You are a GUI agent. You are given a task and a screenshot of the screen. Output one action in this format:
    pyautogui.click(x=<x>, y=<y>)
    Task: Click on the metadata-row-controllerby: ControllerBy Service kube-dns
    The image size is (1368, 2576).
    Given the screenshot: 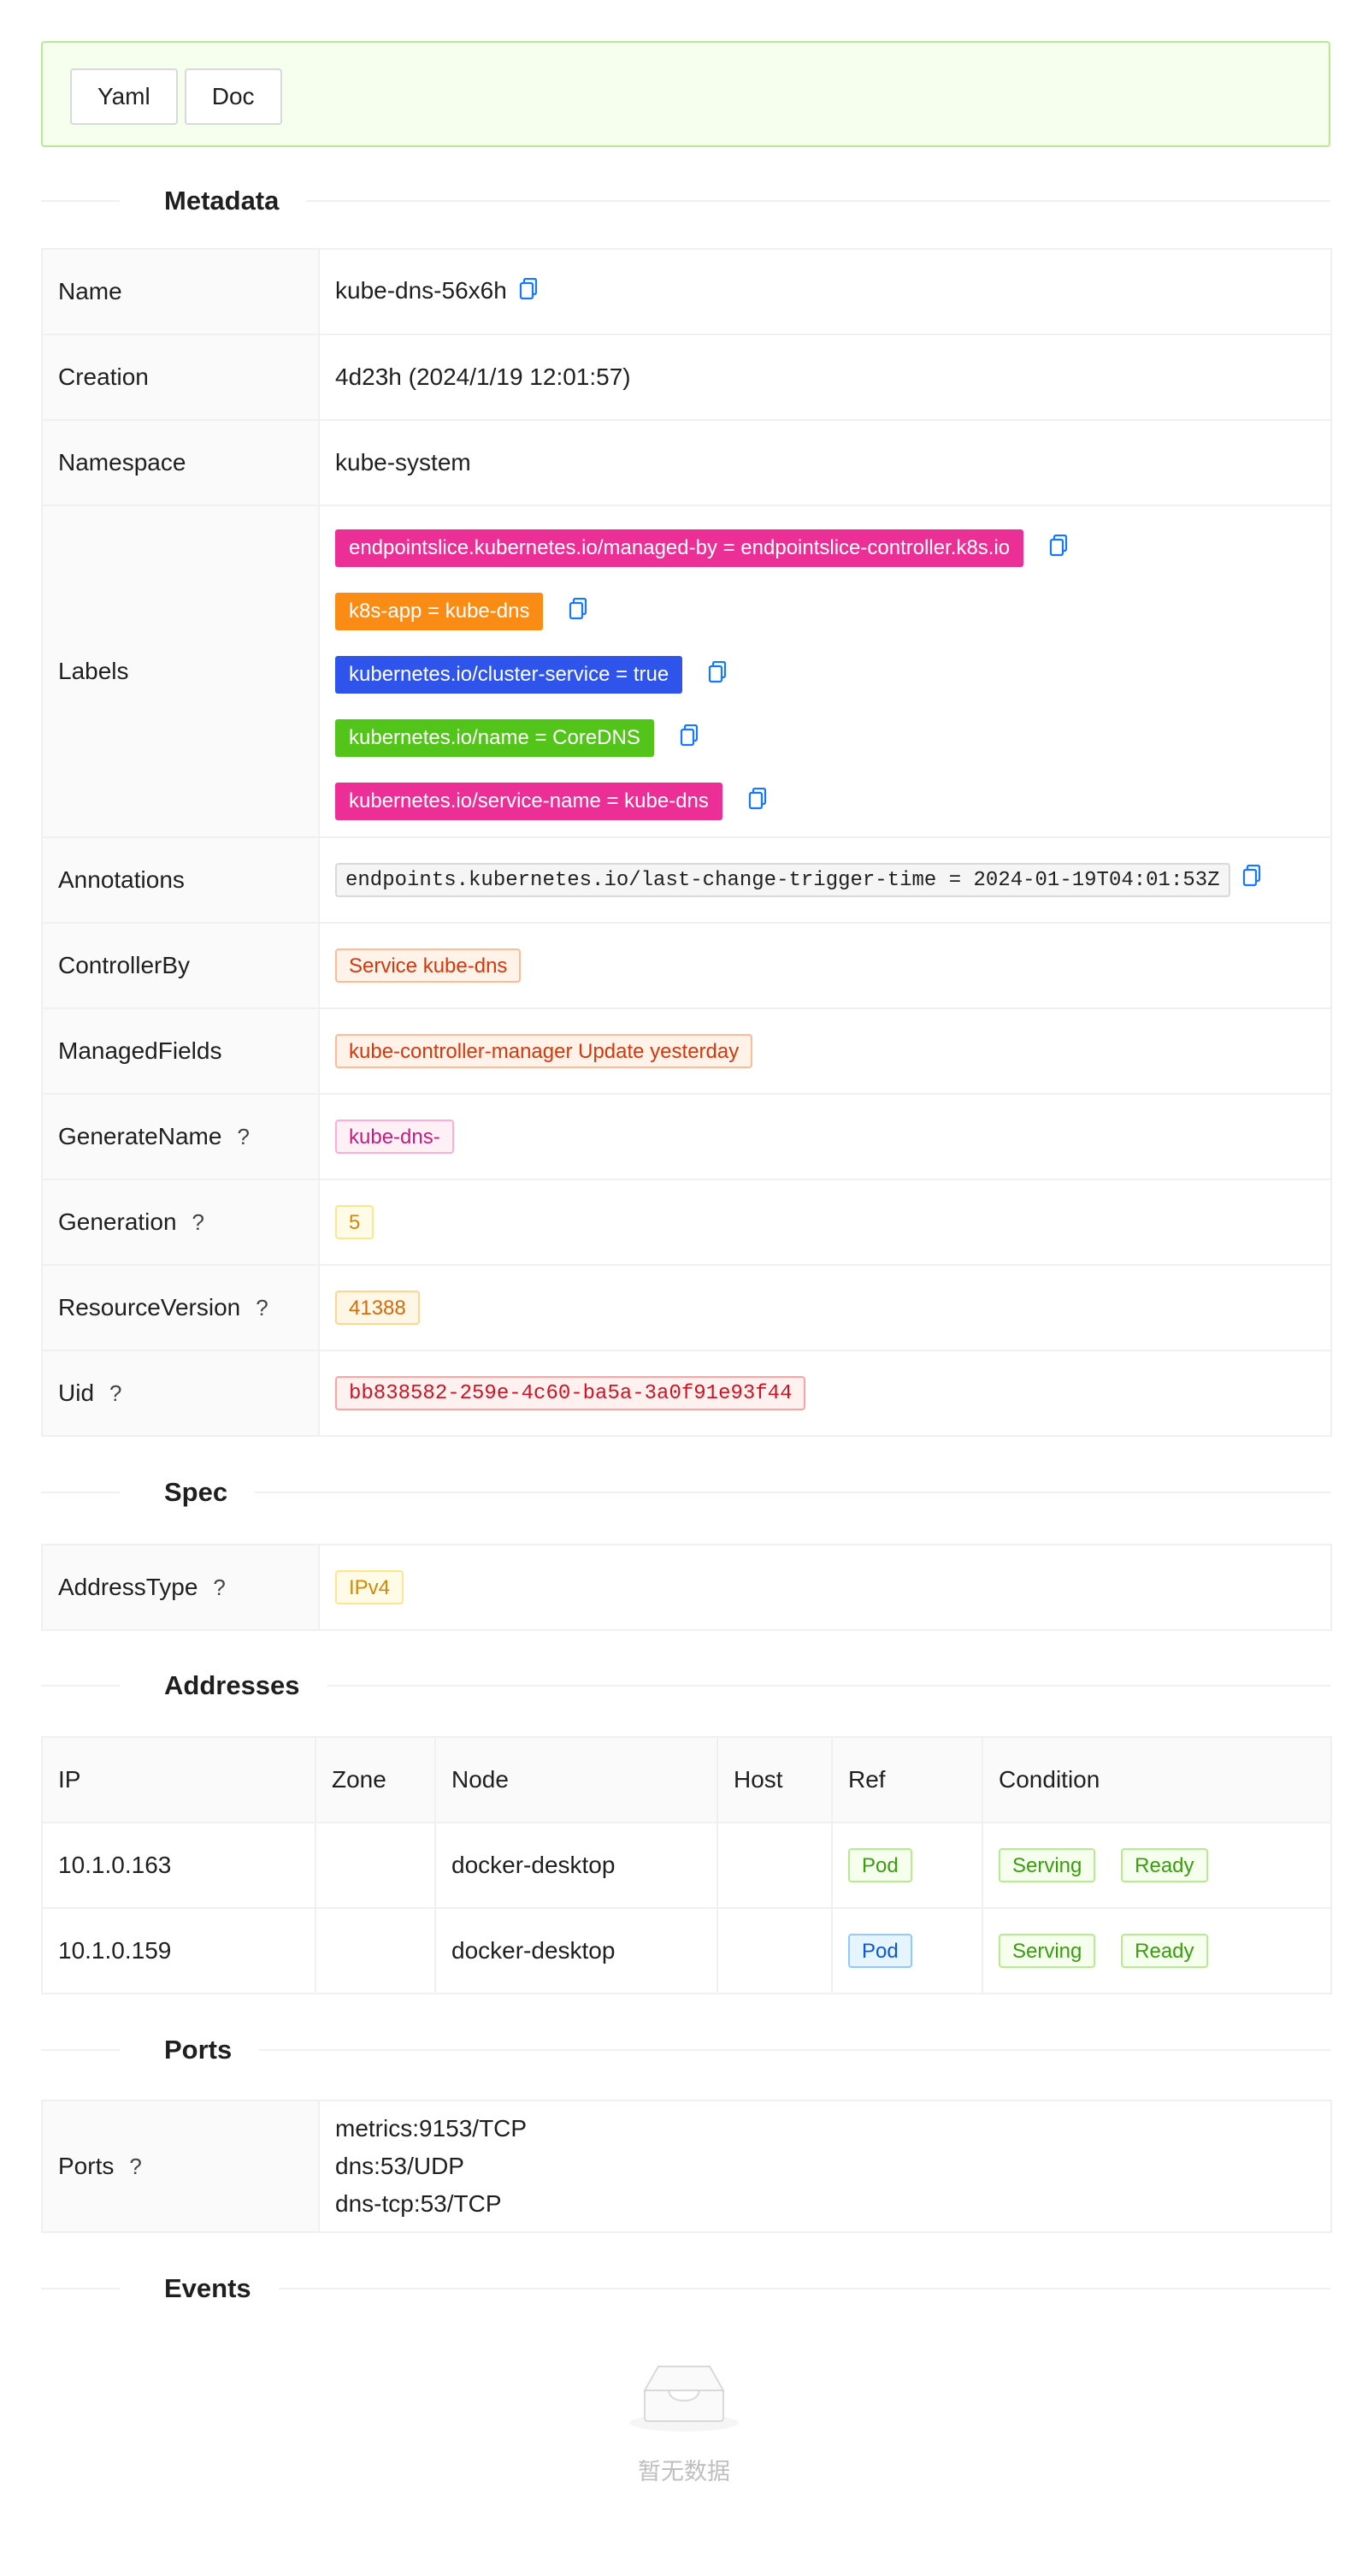 What is the action you would take?
    pyautogui.click(x=686, y=965)
    